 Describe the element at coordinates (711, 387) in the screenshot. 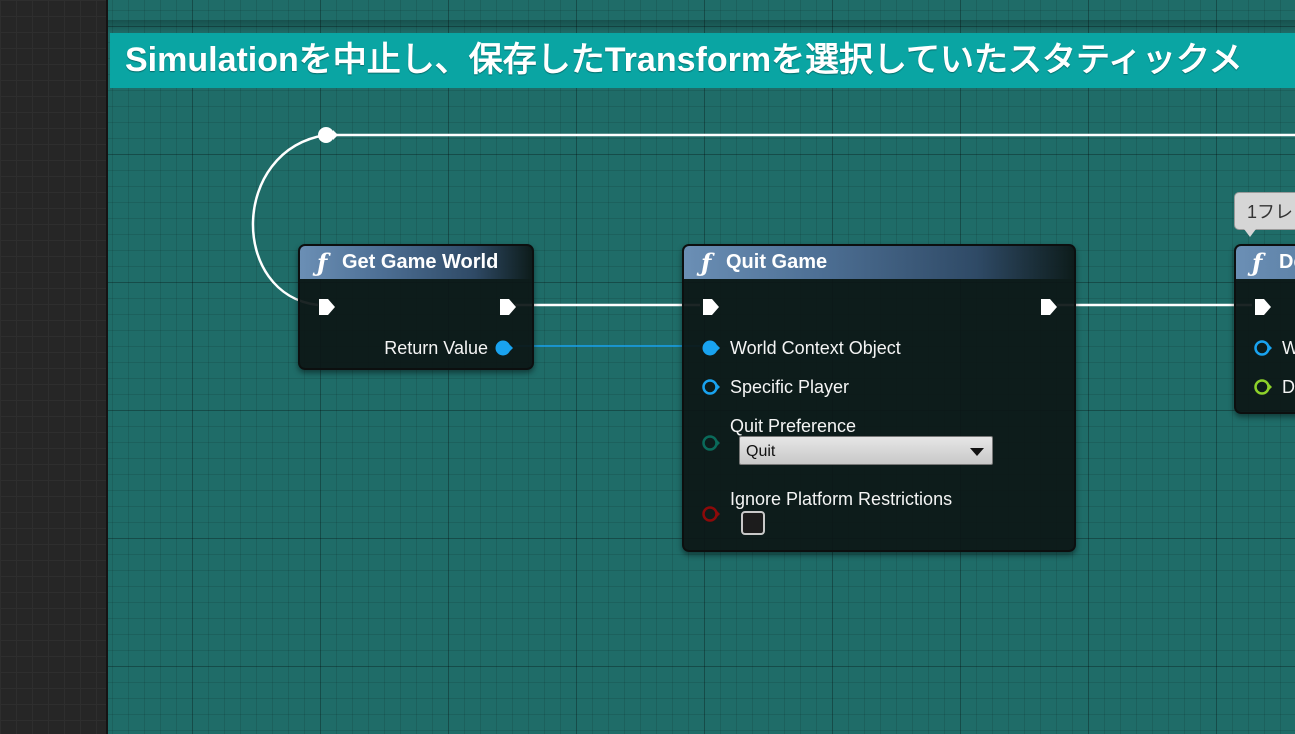

I see `specific-player-pin-icon` at that location.